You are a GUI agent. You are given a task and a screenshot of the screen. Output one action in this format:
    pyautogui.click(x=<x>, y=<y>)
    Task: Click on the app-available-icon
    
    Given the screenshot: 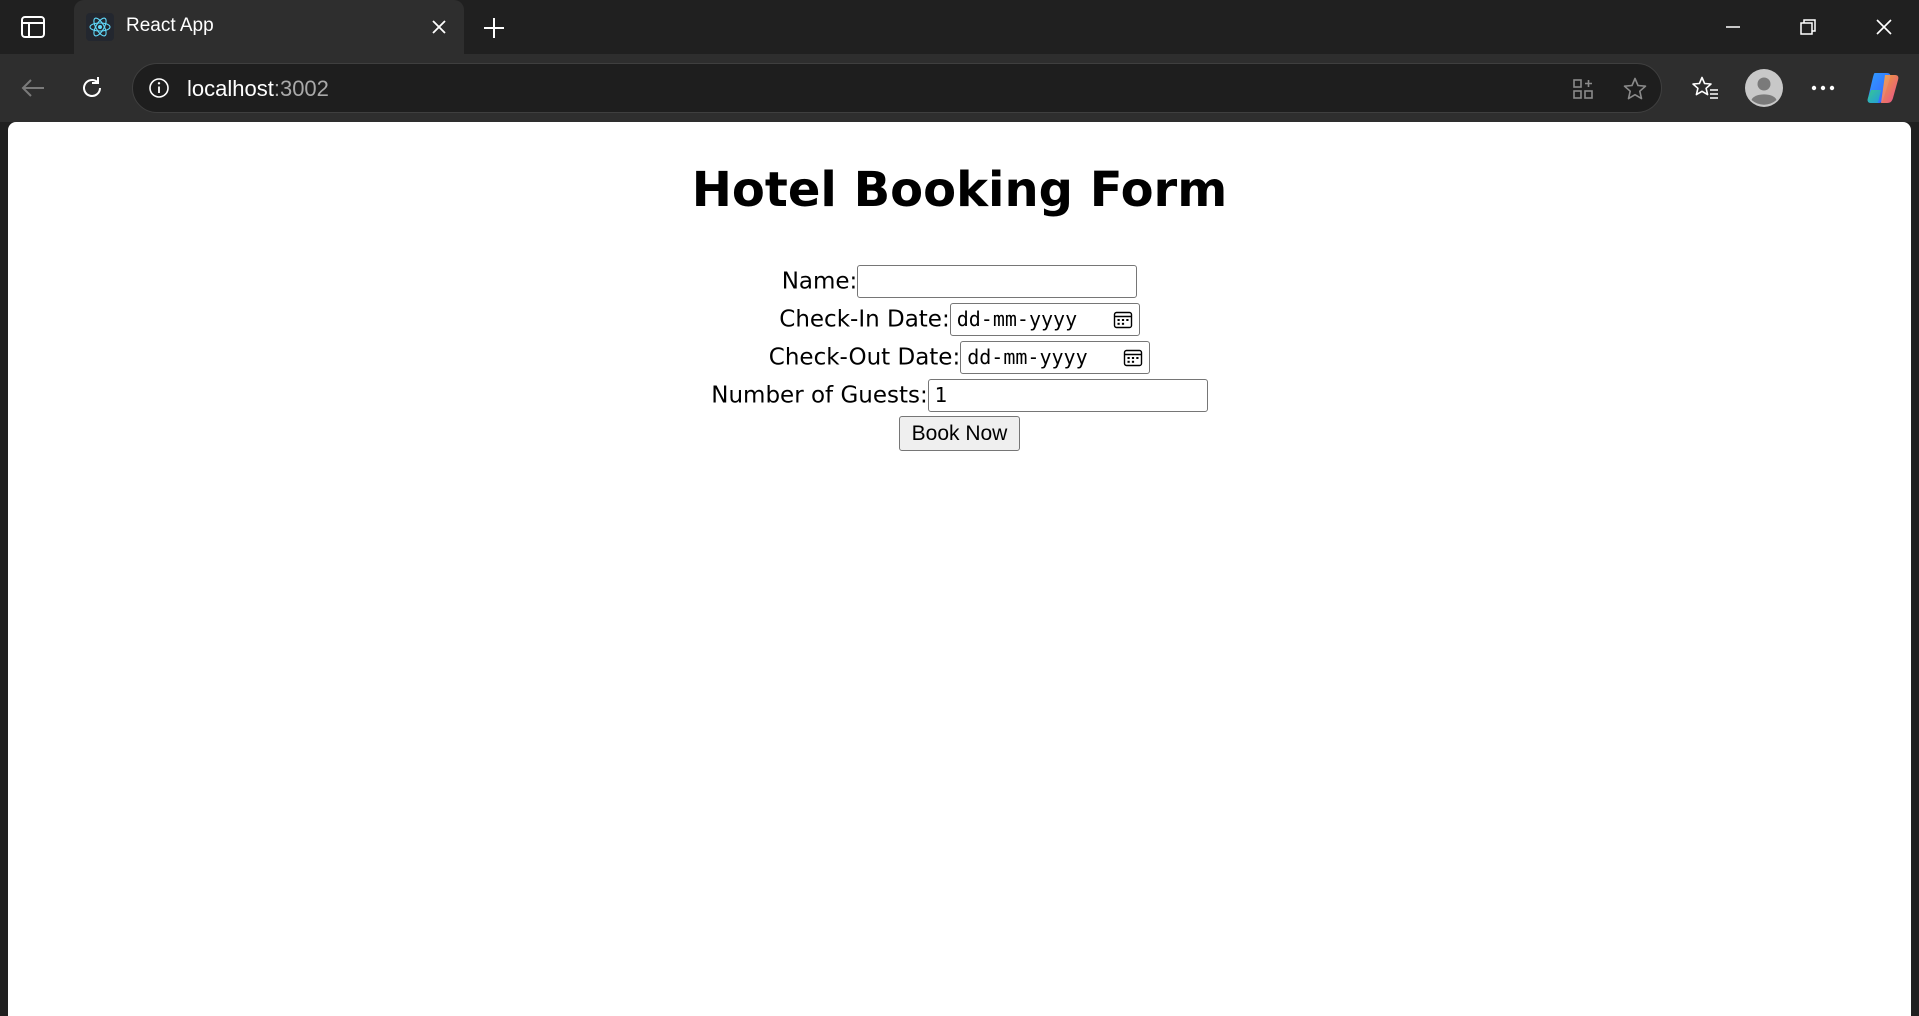 What is the action you would take?
    pyautogui.click(x=1583, y=89)
    